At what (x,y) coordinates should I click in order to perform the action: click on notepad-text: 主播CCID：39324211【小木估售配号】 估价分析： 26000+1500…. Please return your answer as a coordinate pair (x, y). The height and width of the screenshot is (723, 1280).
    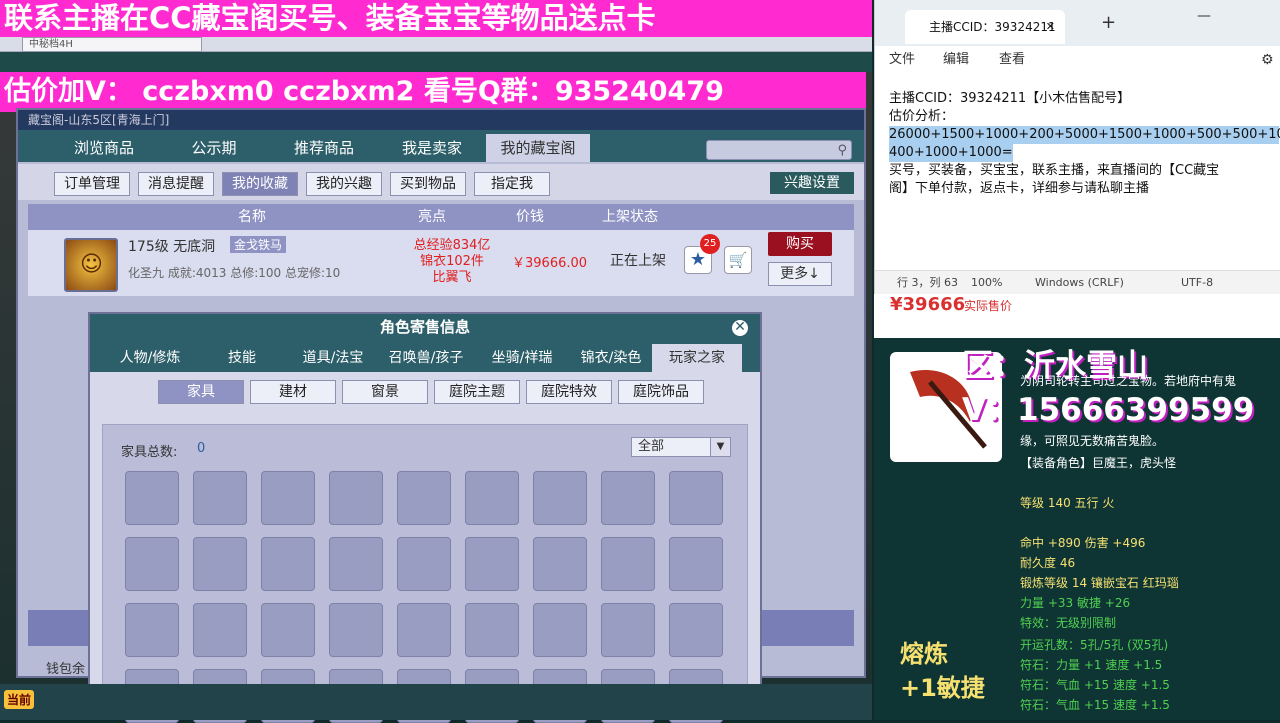
    Looking at the image, I should click on (1084, 144).